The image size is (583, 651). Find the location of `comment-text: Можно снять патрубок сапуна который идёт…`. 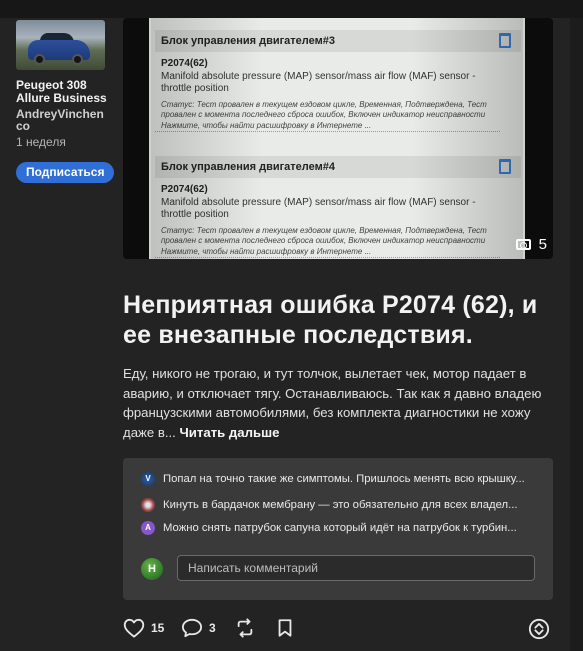

comment-text: Можно снять патрубок сапуна который идёт… is located at coordinates (340, 528).